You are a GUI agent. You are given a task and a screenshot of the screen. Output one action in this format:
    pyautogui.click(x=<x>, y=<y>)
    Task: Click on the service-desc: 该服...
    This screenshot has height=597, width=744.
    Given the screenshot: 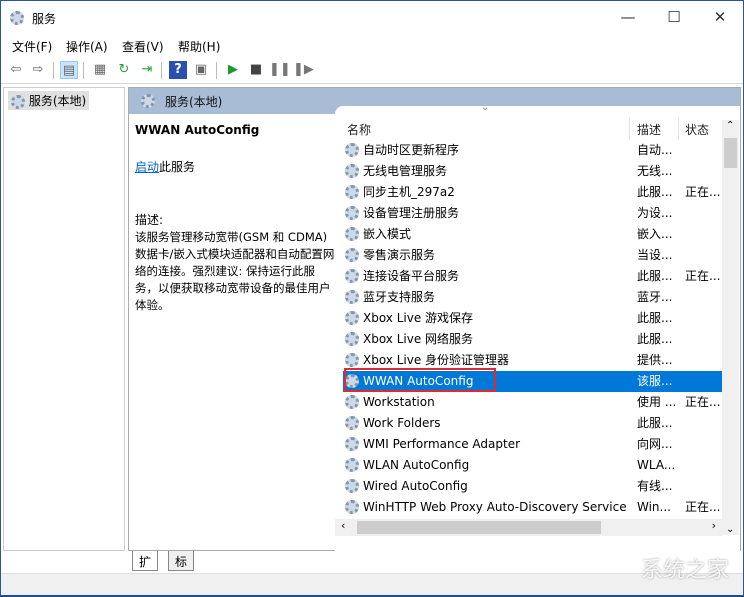 What is the action you would take?
    pyautogui.click(x=655, y=381)
    